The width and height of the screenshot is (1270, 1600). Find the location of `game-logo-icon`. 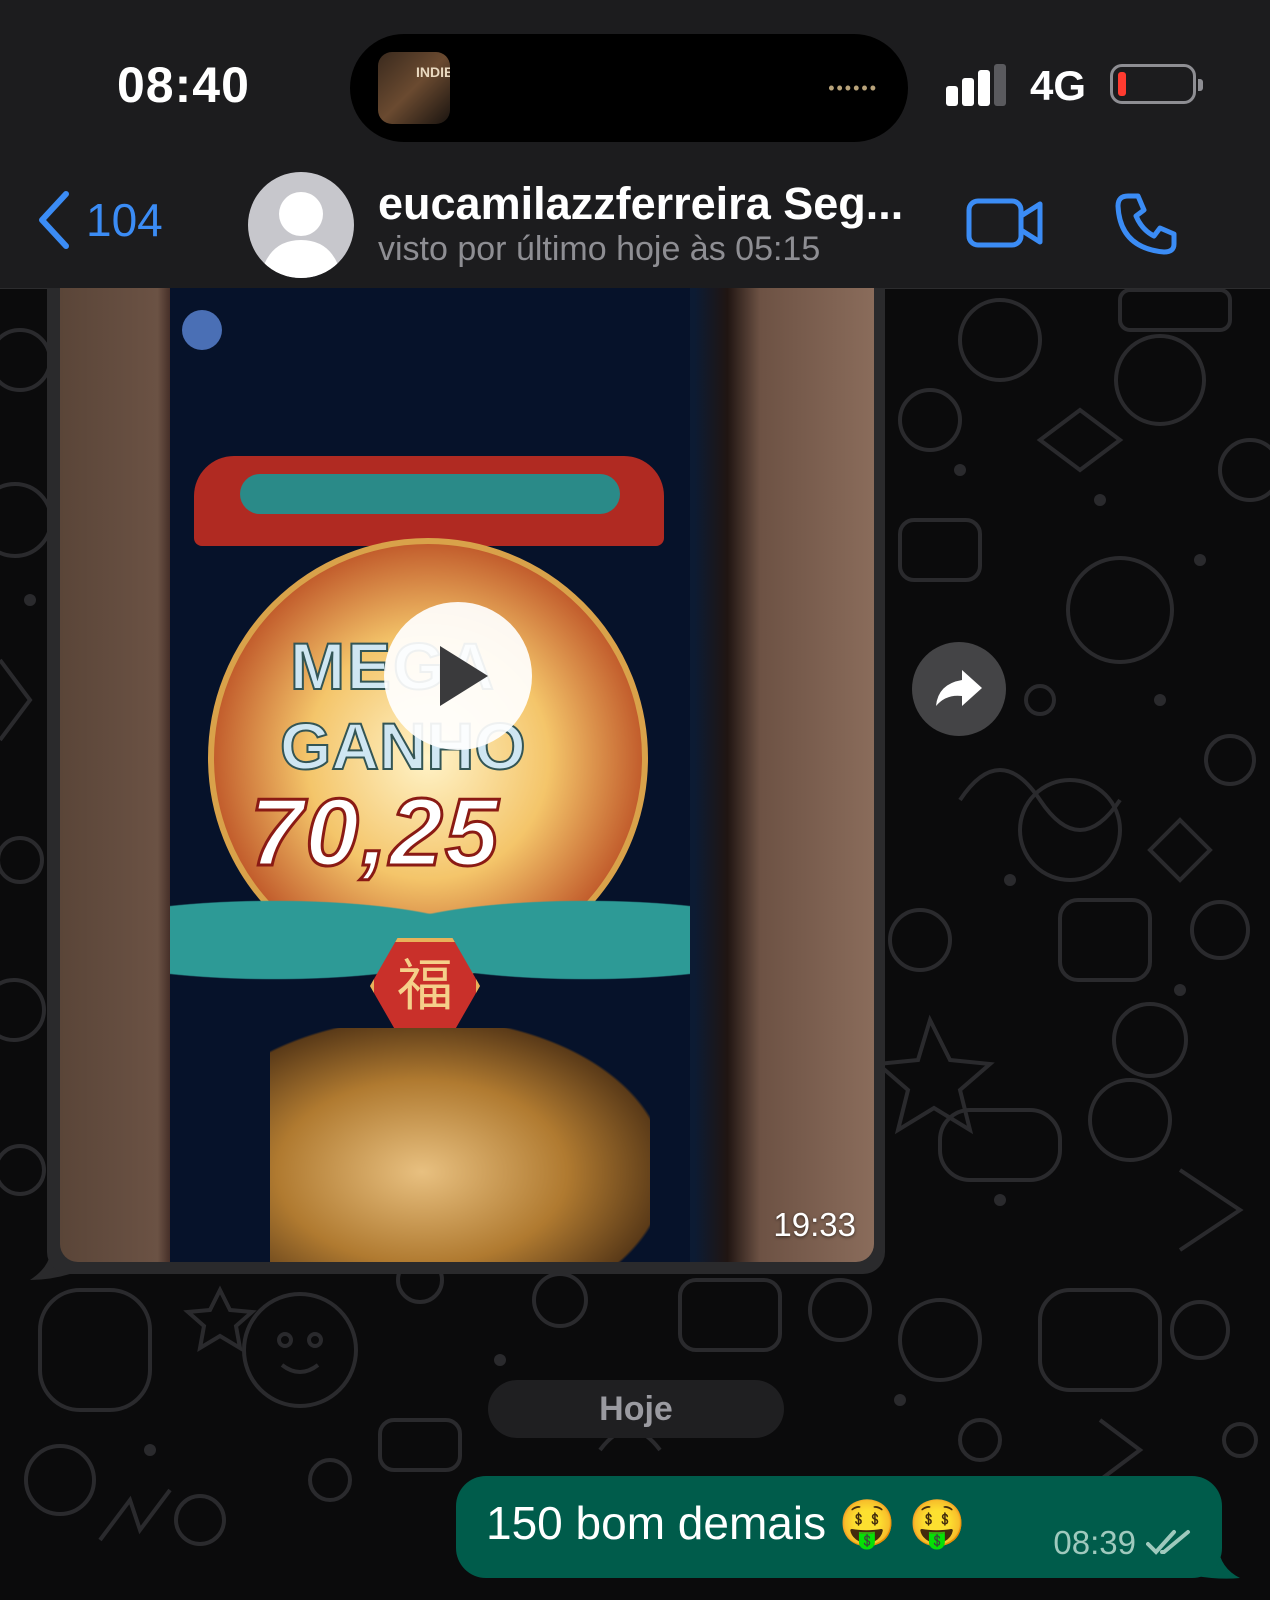

game-logo-icon is located at coordinates (202, 330).